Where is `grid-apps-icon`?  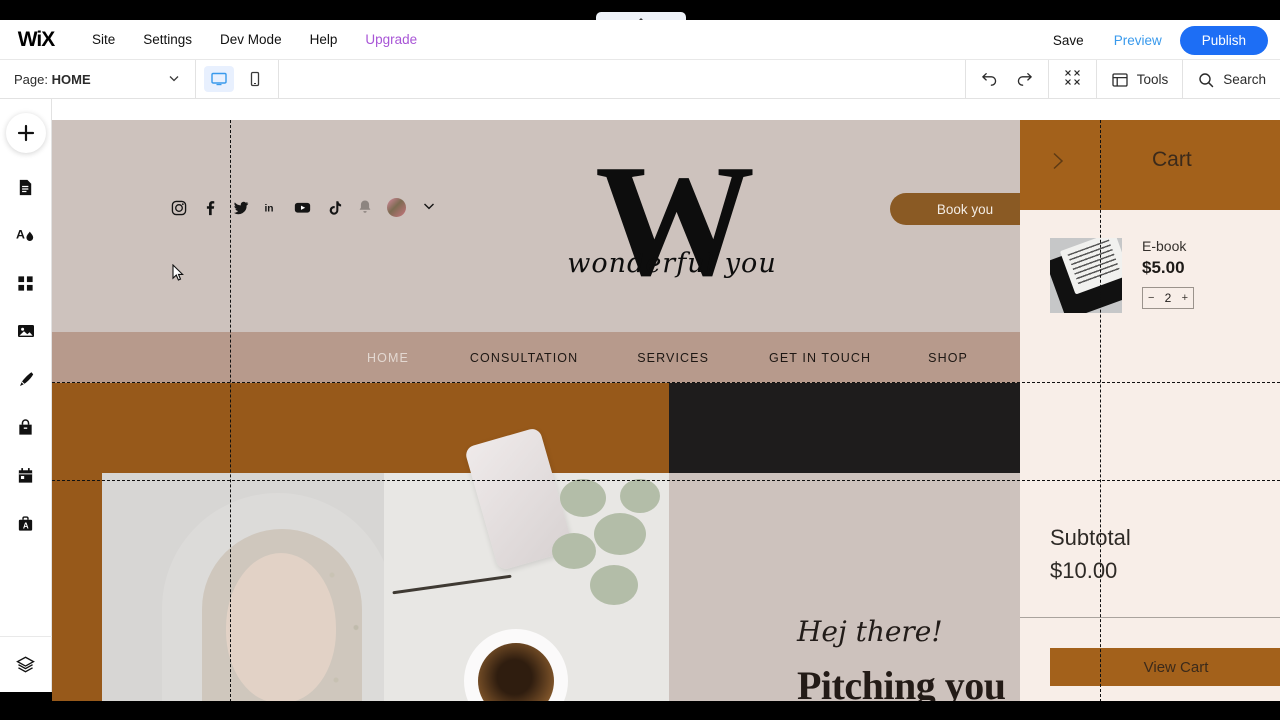 grid-apps-icon is located at coordinates (25, 283).